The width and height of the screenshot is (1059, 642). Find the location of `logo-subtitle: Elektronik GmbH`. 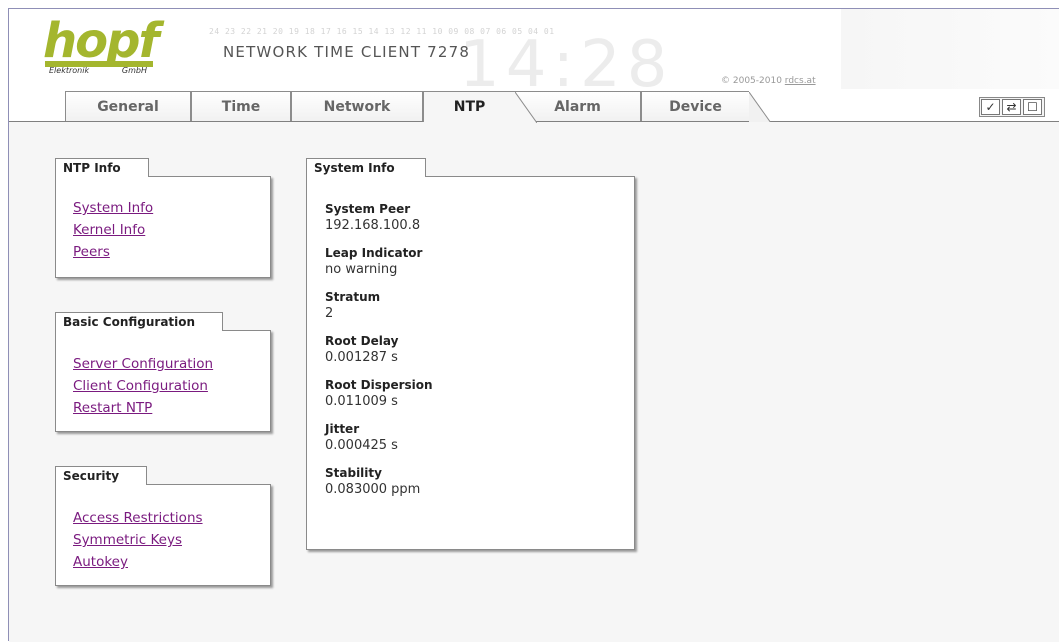

logo-subtitle: Elektronik GmbH is located at coordinates (98, 70).